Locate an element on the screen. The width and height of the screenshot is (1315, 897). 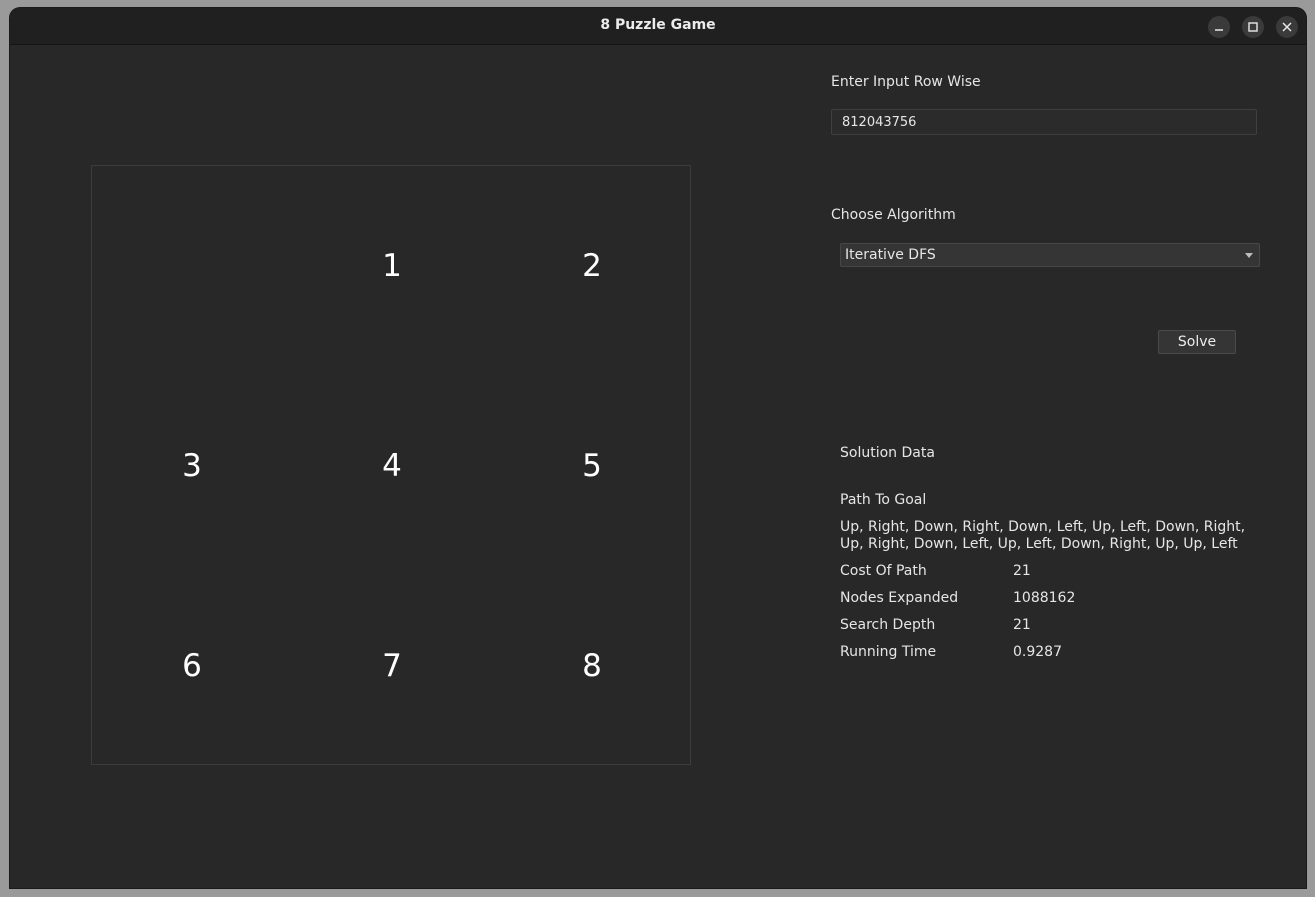
window-title: 8 Puzzle Game is located at coordinates (658, 25).